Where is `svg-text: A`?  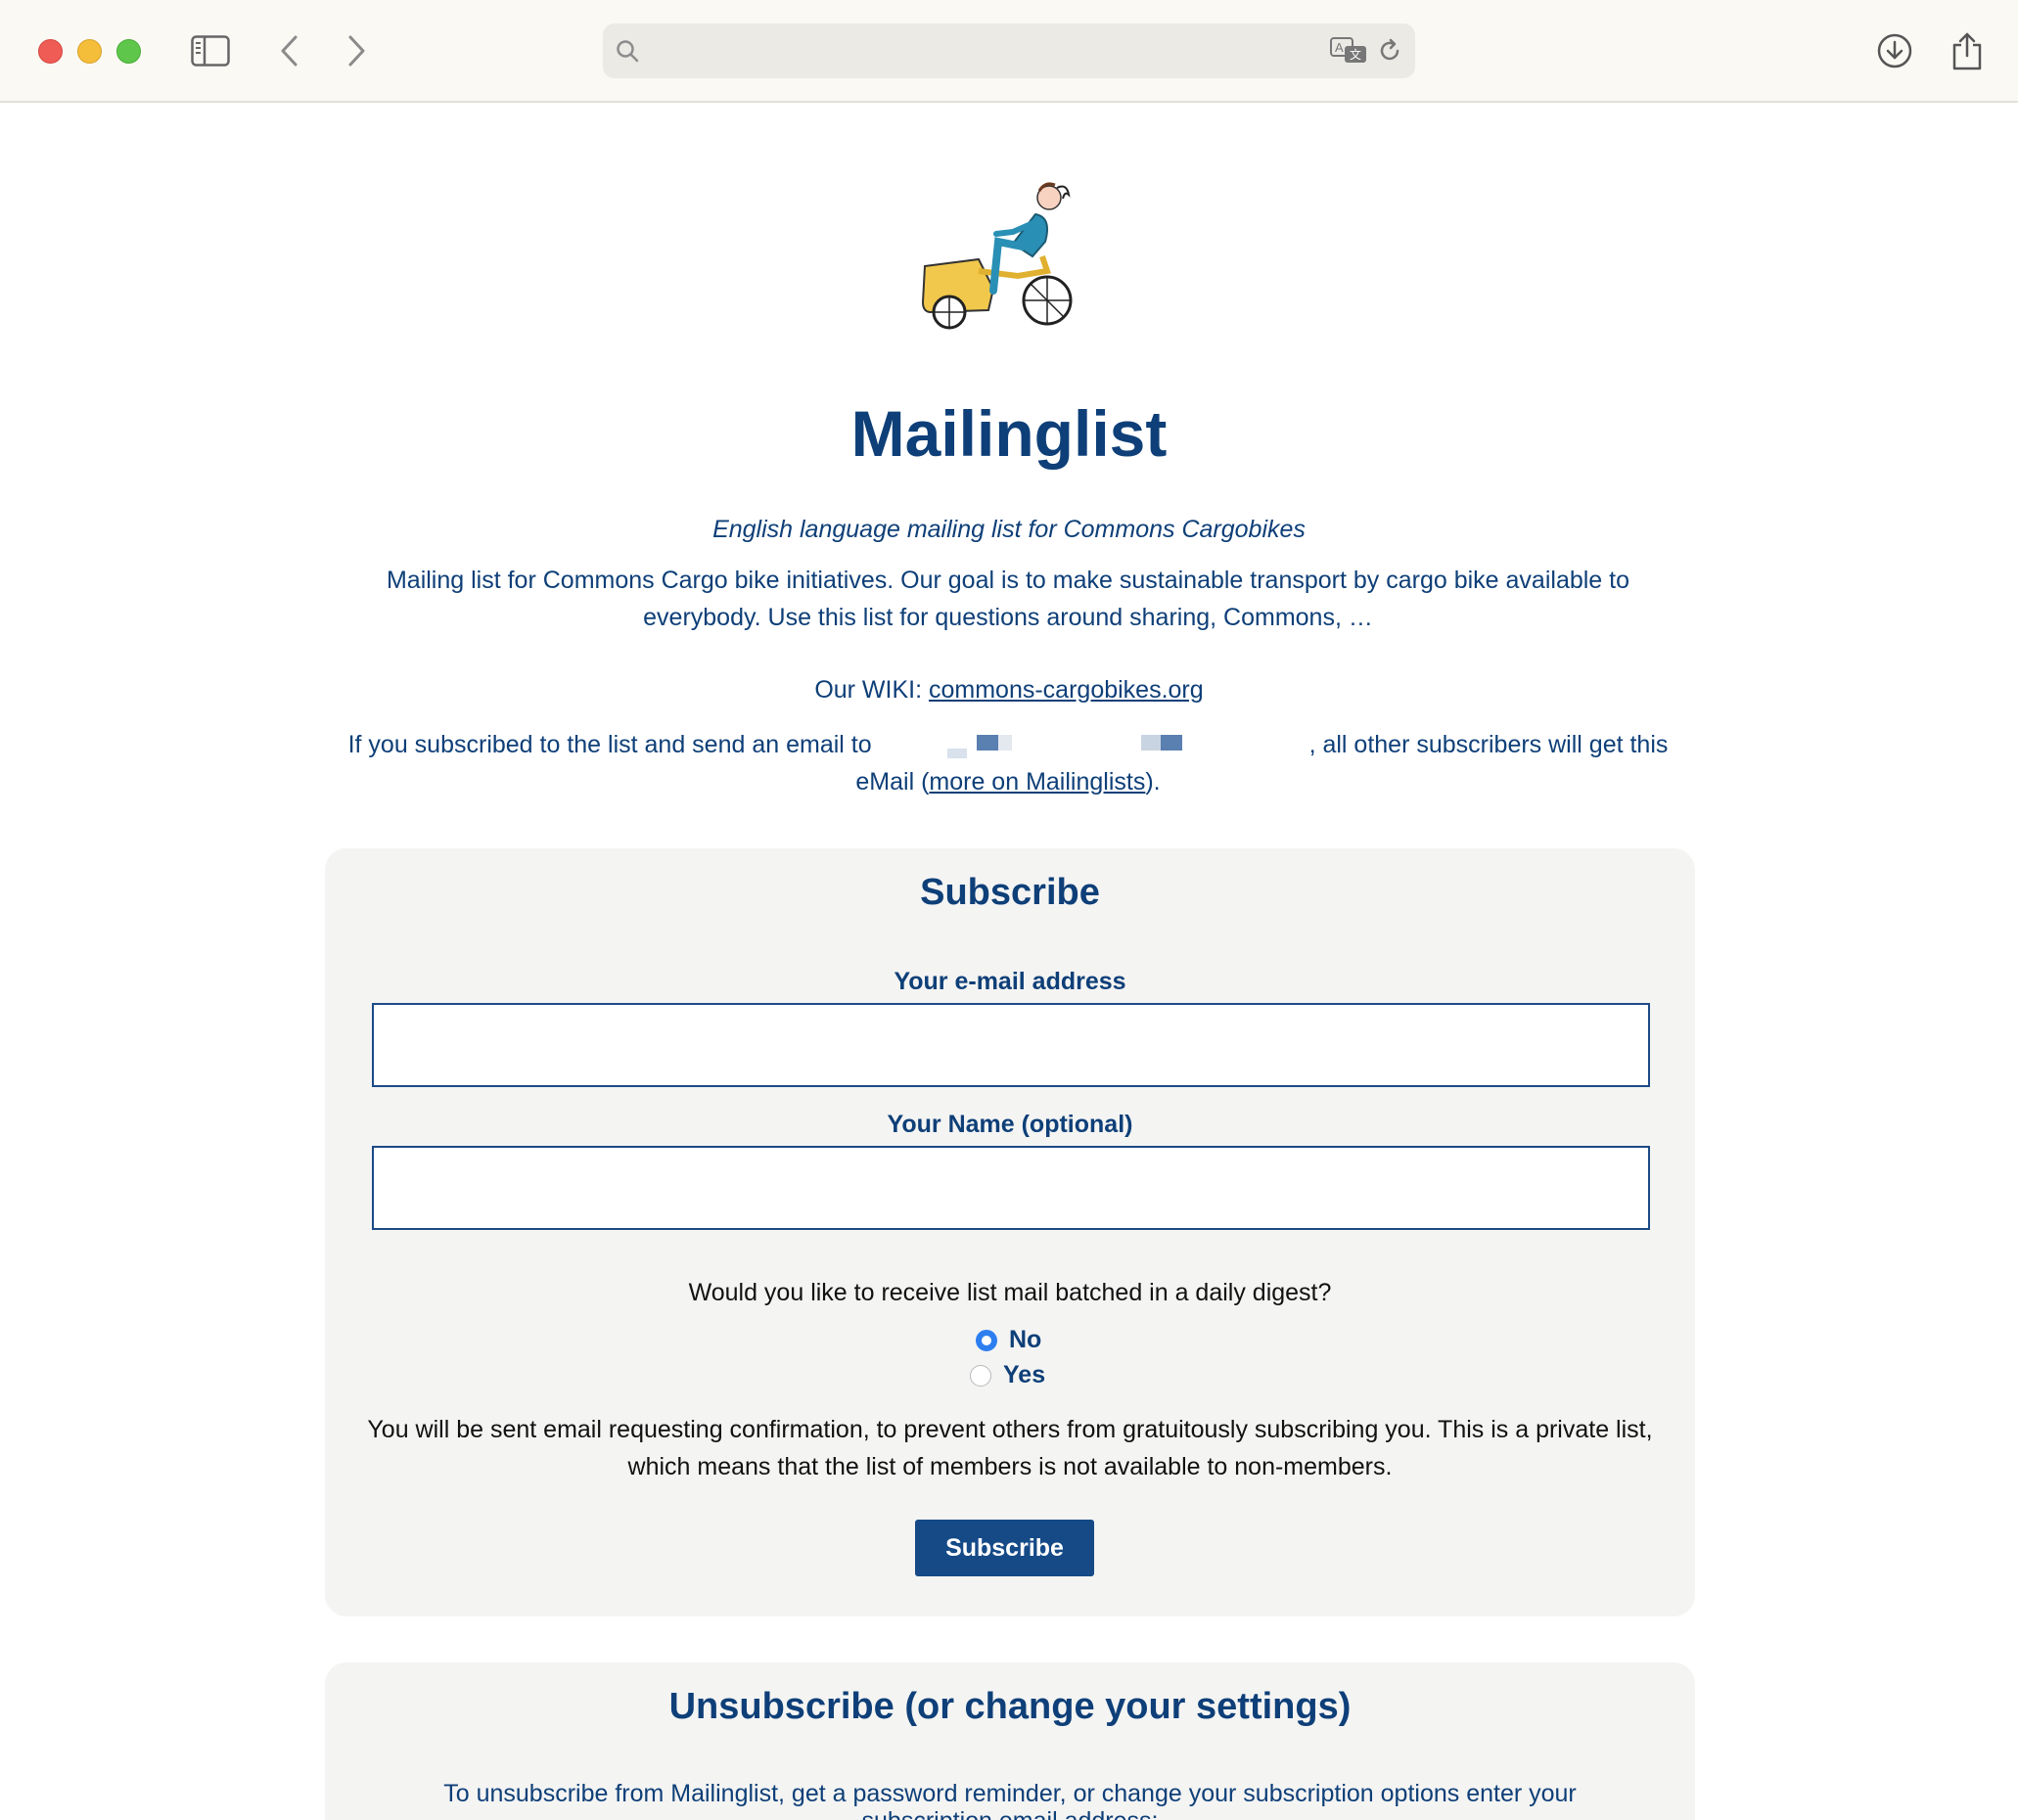 svg-text: A is located at coordinates (1339, 47).